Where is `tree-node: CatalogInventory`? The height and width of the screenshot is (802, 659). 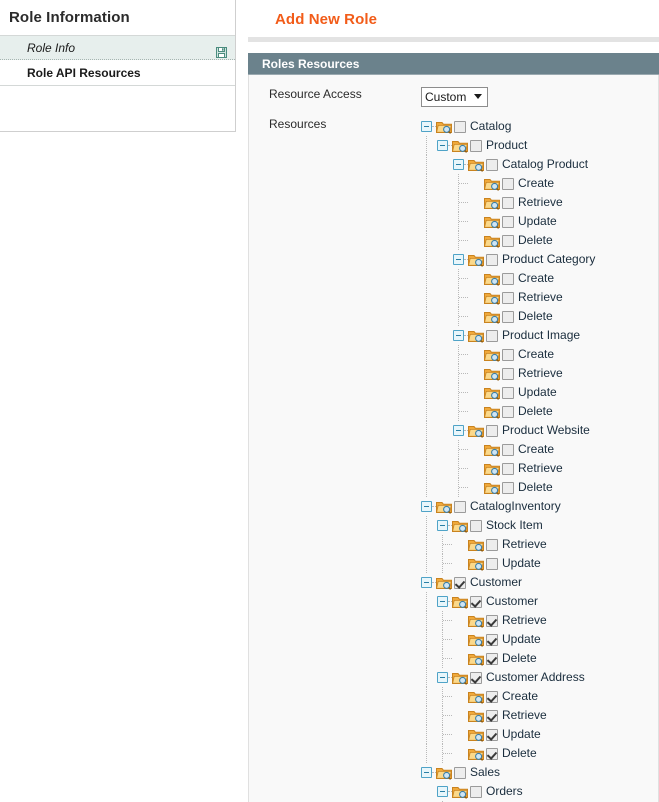
tree-node: CatalogInventory is located at coordinates (539, 506).